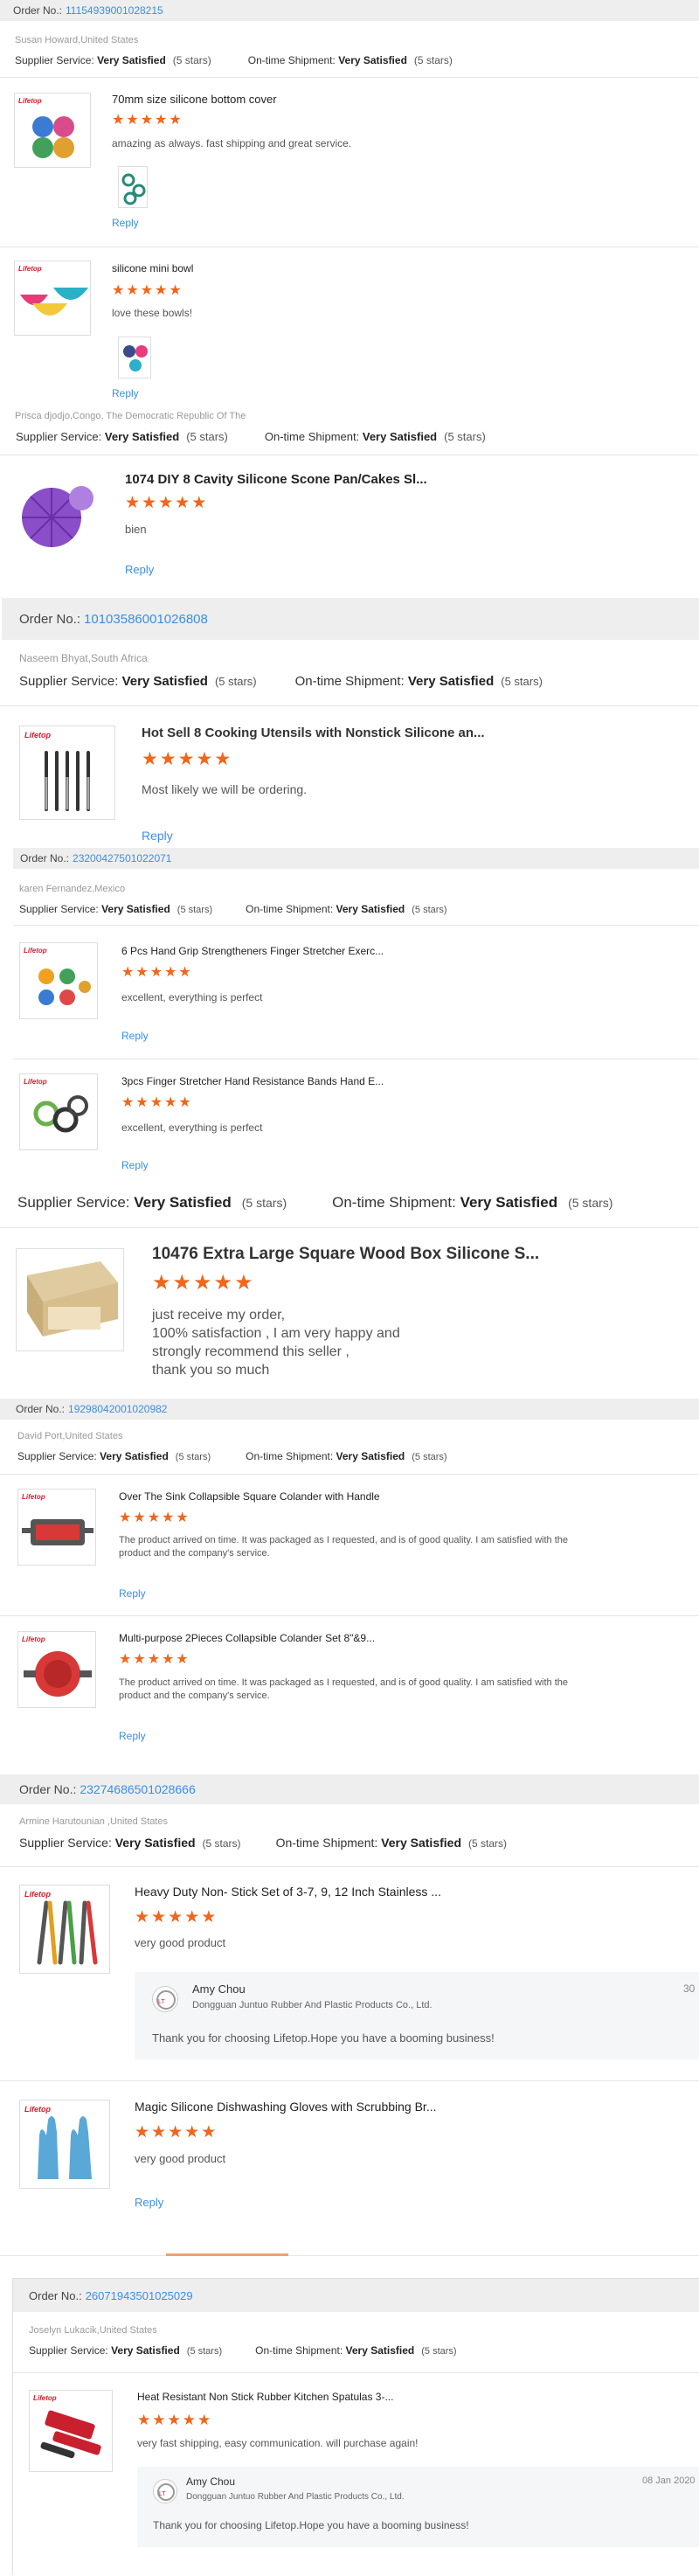 This screenshot has width=699, height=2576. Describe the element at coordinates (351, 619) in the screenshot. I see `order-header: Order No.: 10103586001026808` at that location.